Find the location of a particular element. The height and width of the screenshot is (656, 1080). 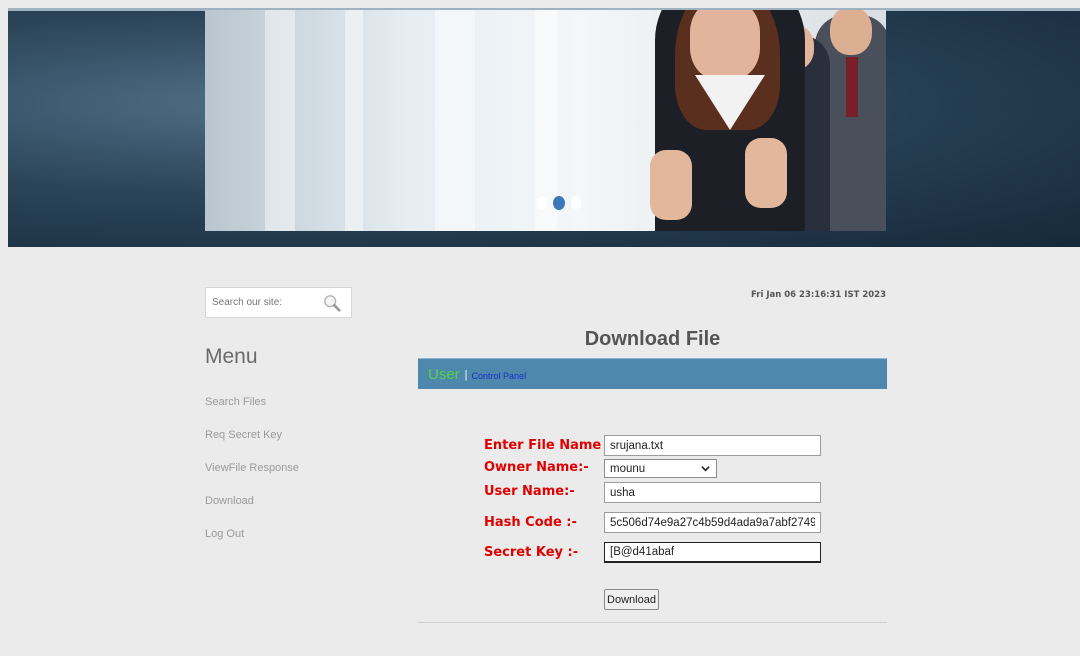

owner-name-select: mounu is located at coordinates (660, 468).